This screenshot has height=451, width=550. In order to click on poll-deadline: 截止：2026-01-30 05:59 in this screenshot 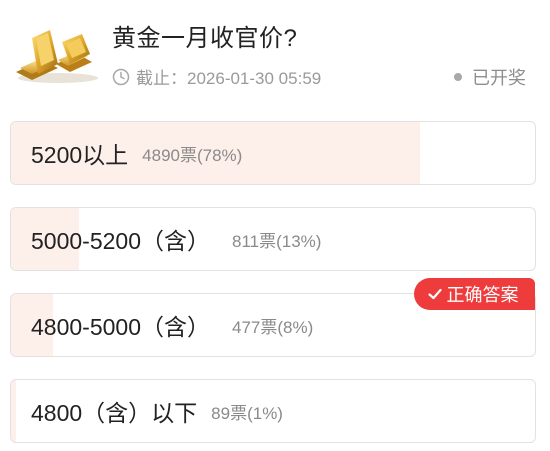, I will do `click(216, 76)`.